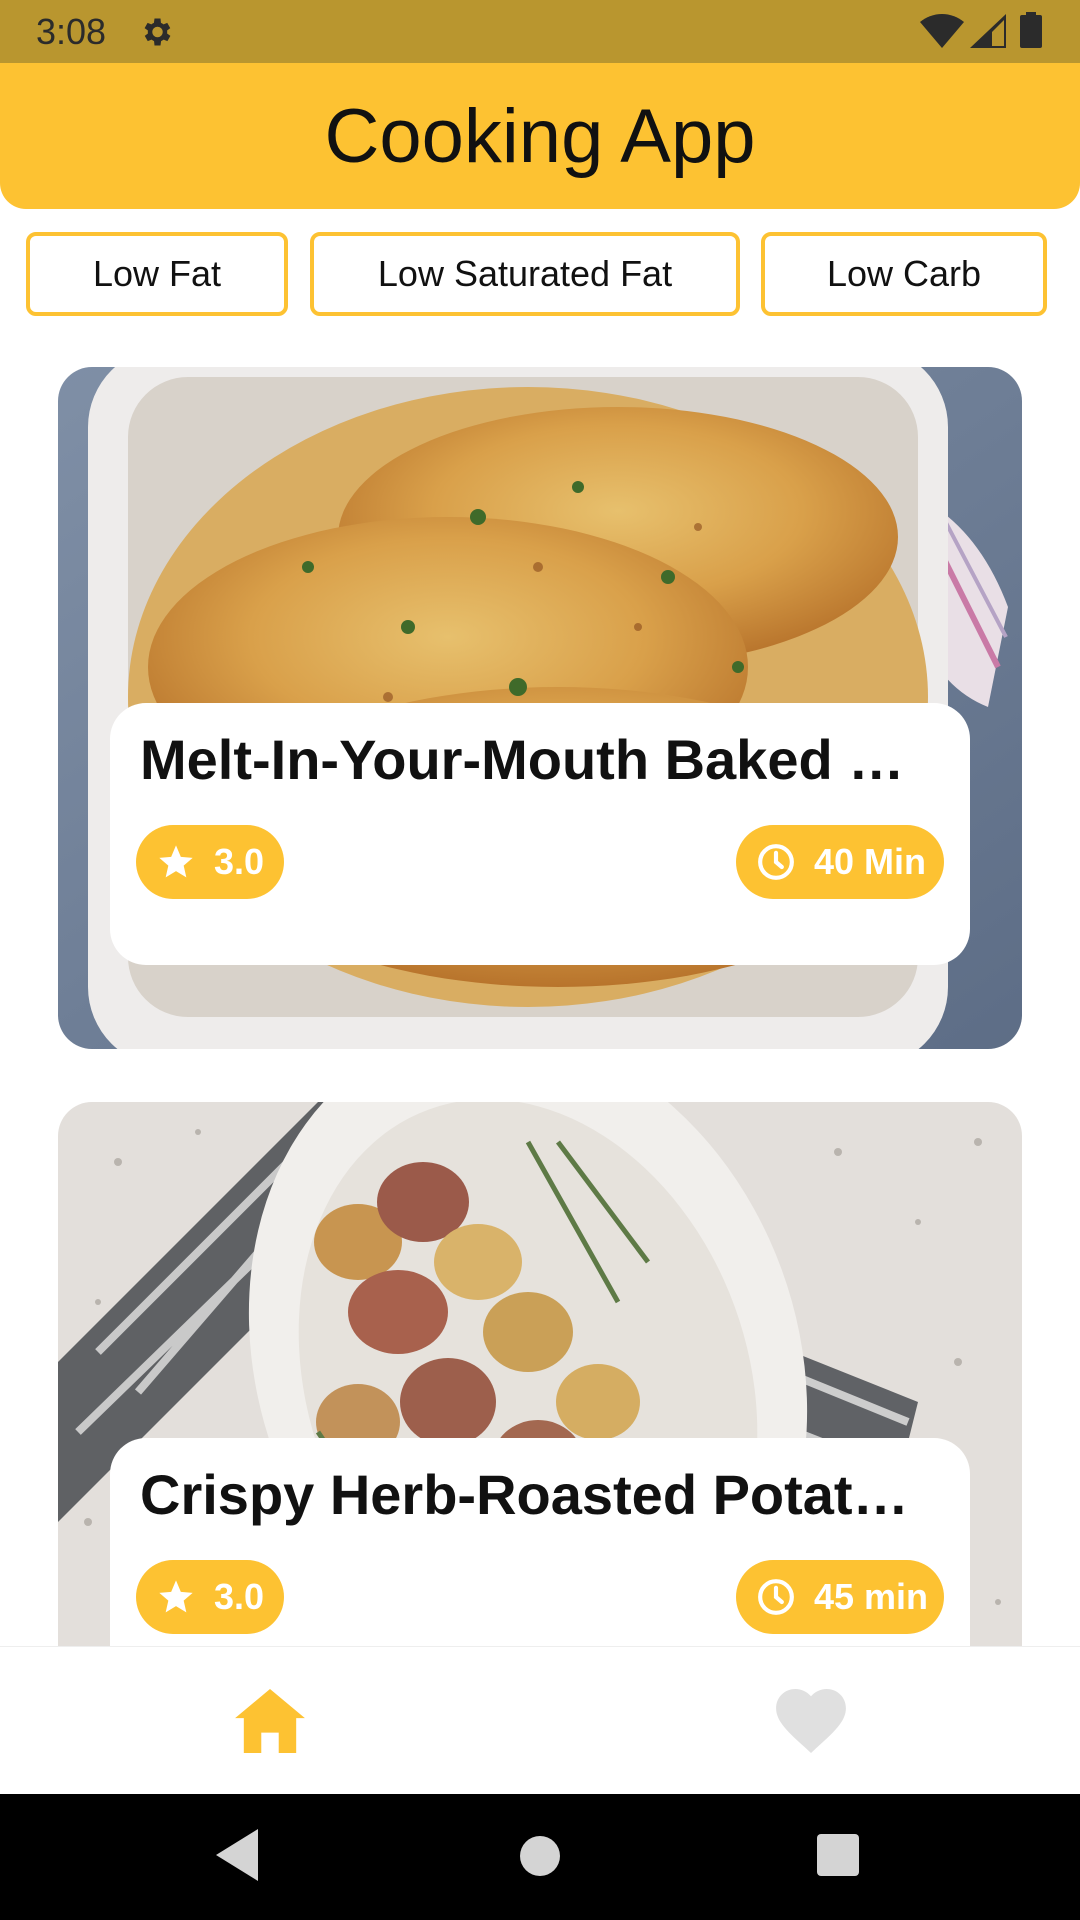 The height and width of the screenshot is (1920, 1080). What do you see at coordinates (157, 274) in the screenshot?
I see `filter-chip-low-fat: Low Fat` at bounding box center [157, 274].